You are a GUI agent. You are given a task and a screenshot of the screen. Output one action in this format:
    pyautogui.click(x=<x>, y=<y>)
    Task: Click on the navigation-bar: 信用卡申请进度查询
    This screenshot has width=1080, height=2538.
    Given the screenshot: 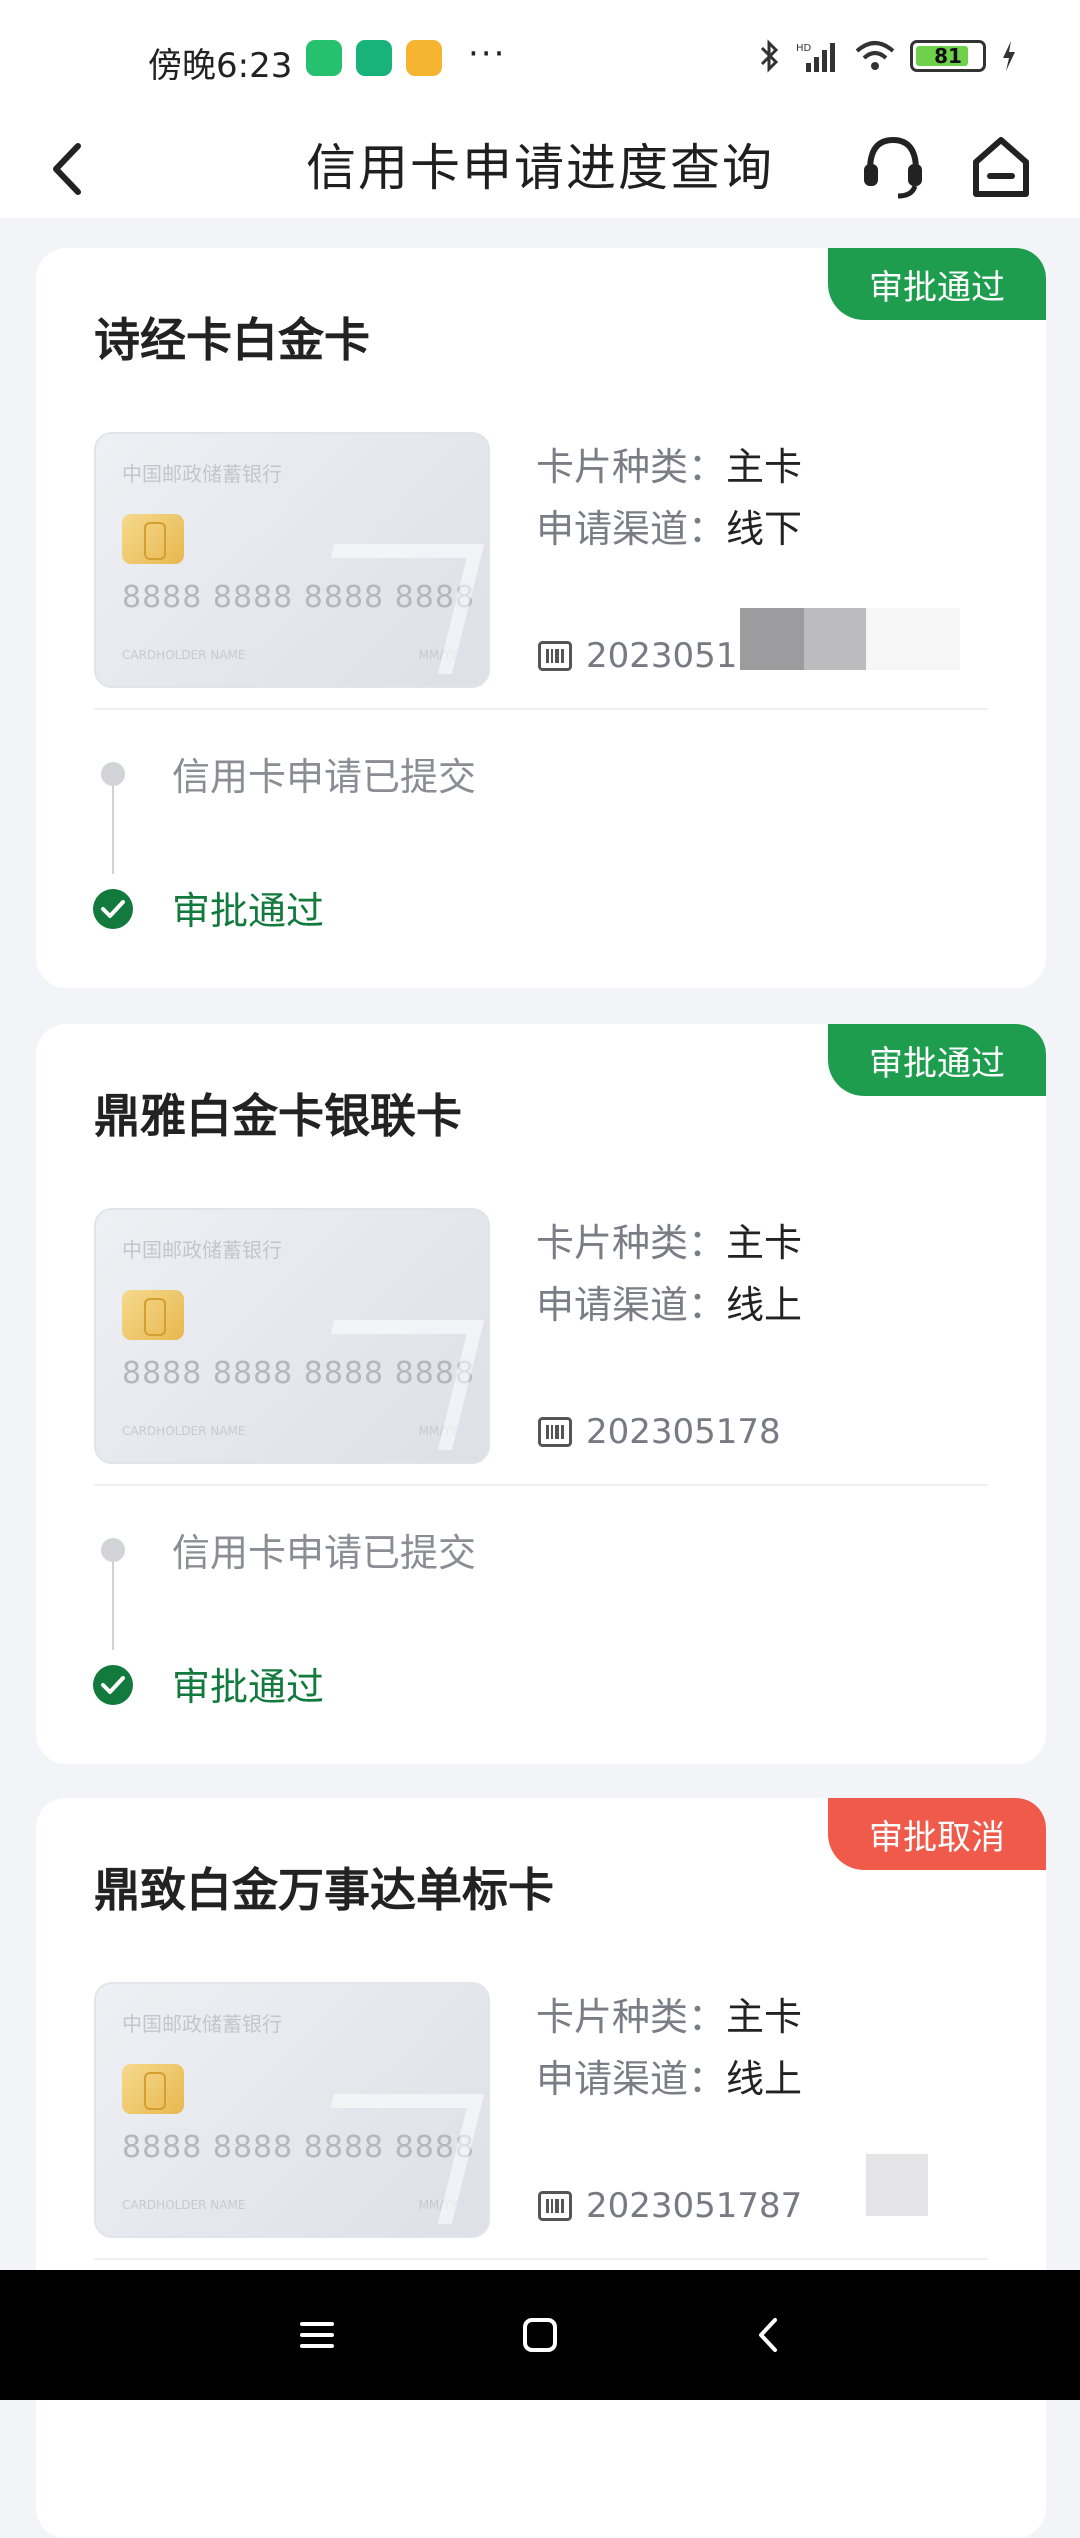 What is the action you would take?
    pyautogui.click(x=540, y=168)
    